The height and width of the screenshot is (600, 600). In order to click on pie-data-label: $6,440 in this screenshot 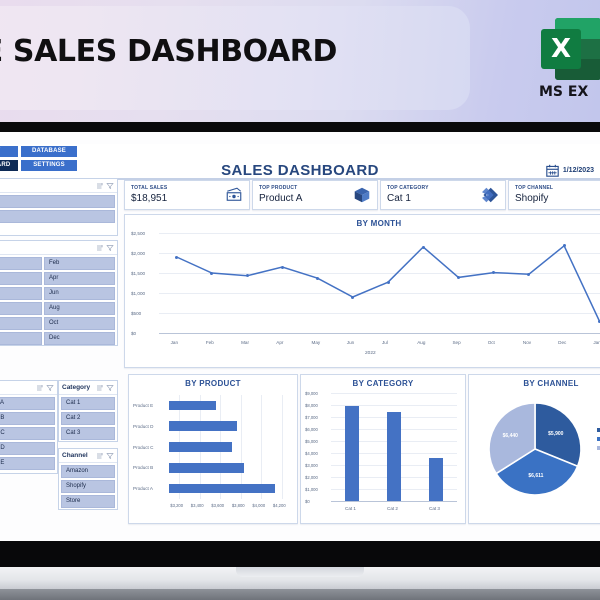, I will do `click(510, 436)`.